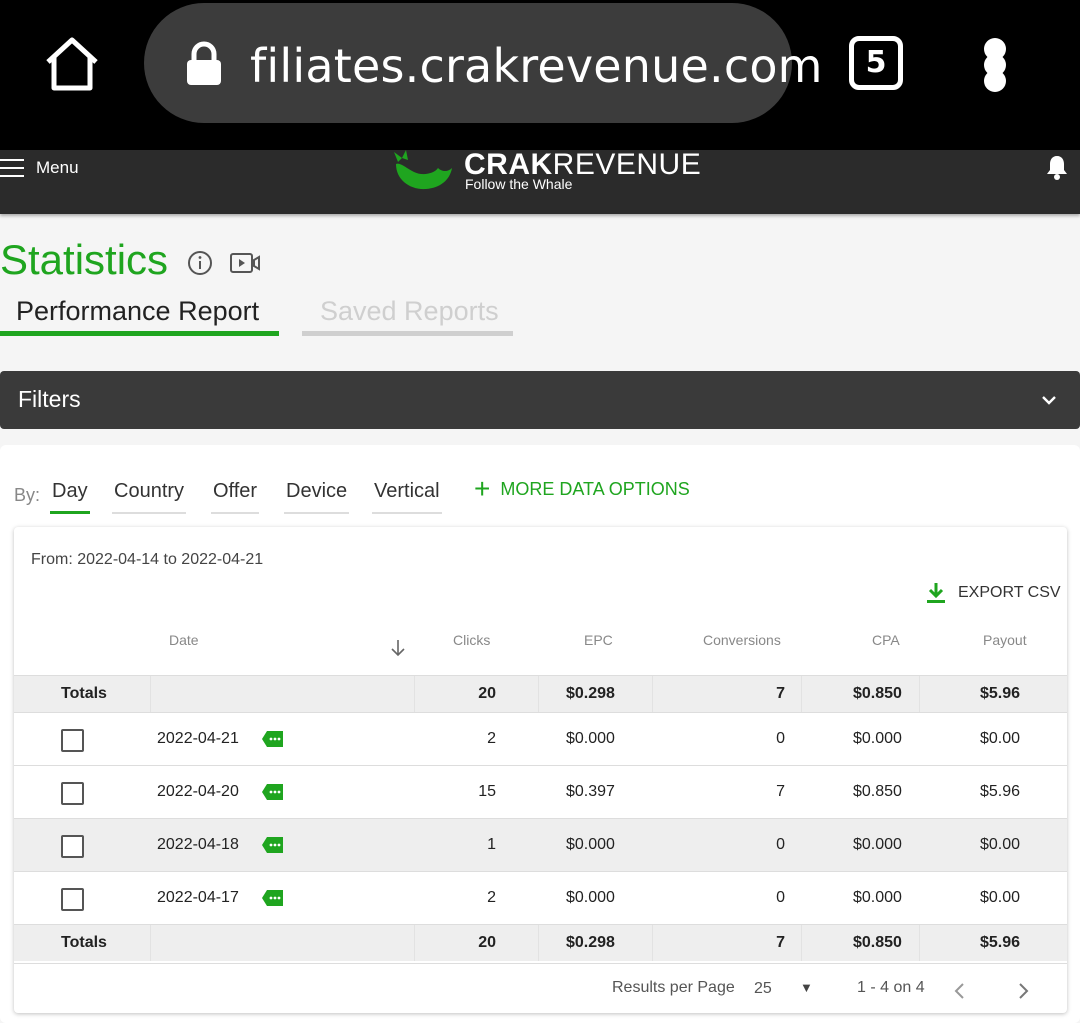 This screenshot has width=1080, height=1023. What do you see at coordinates (245, 263) in the screenshot?
I see `video-tutorial-icon` at bounding box center [245, 263].